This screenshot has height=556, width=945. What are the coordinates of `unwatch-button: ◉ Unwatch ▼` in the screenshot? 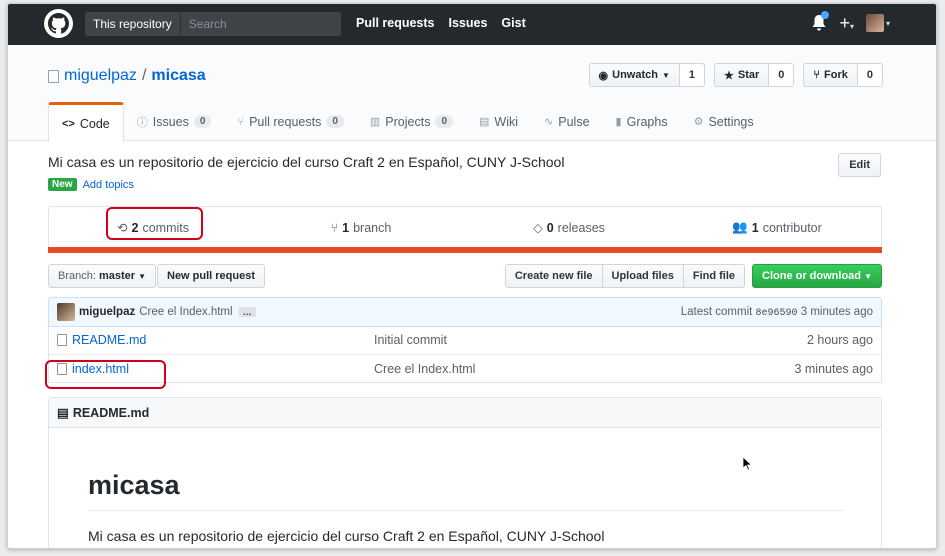 It's located at (634, 75).